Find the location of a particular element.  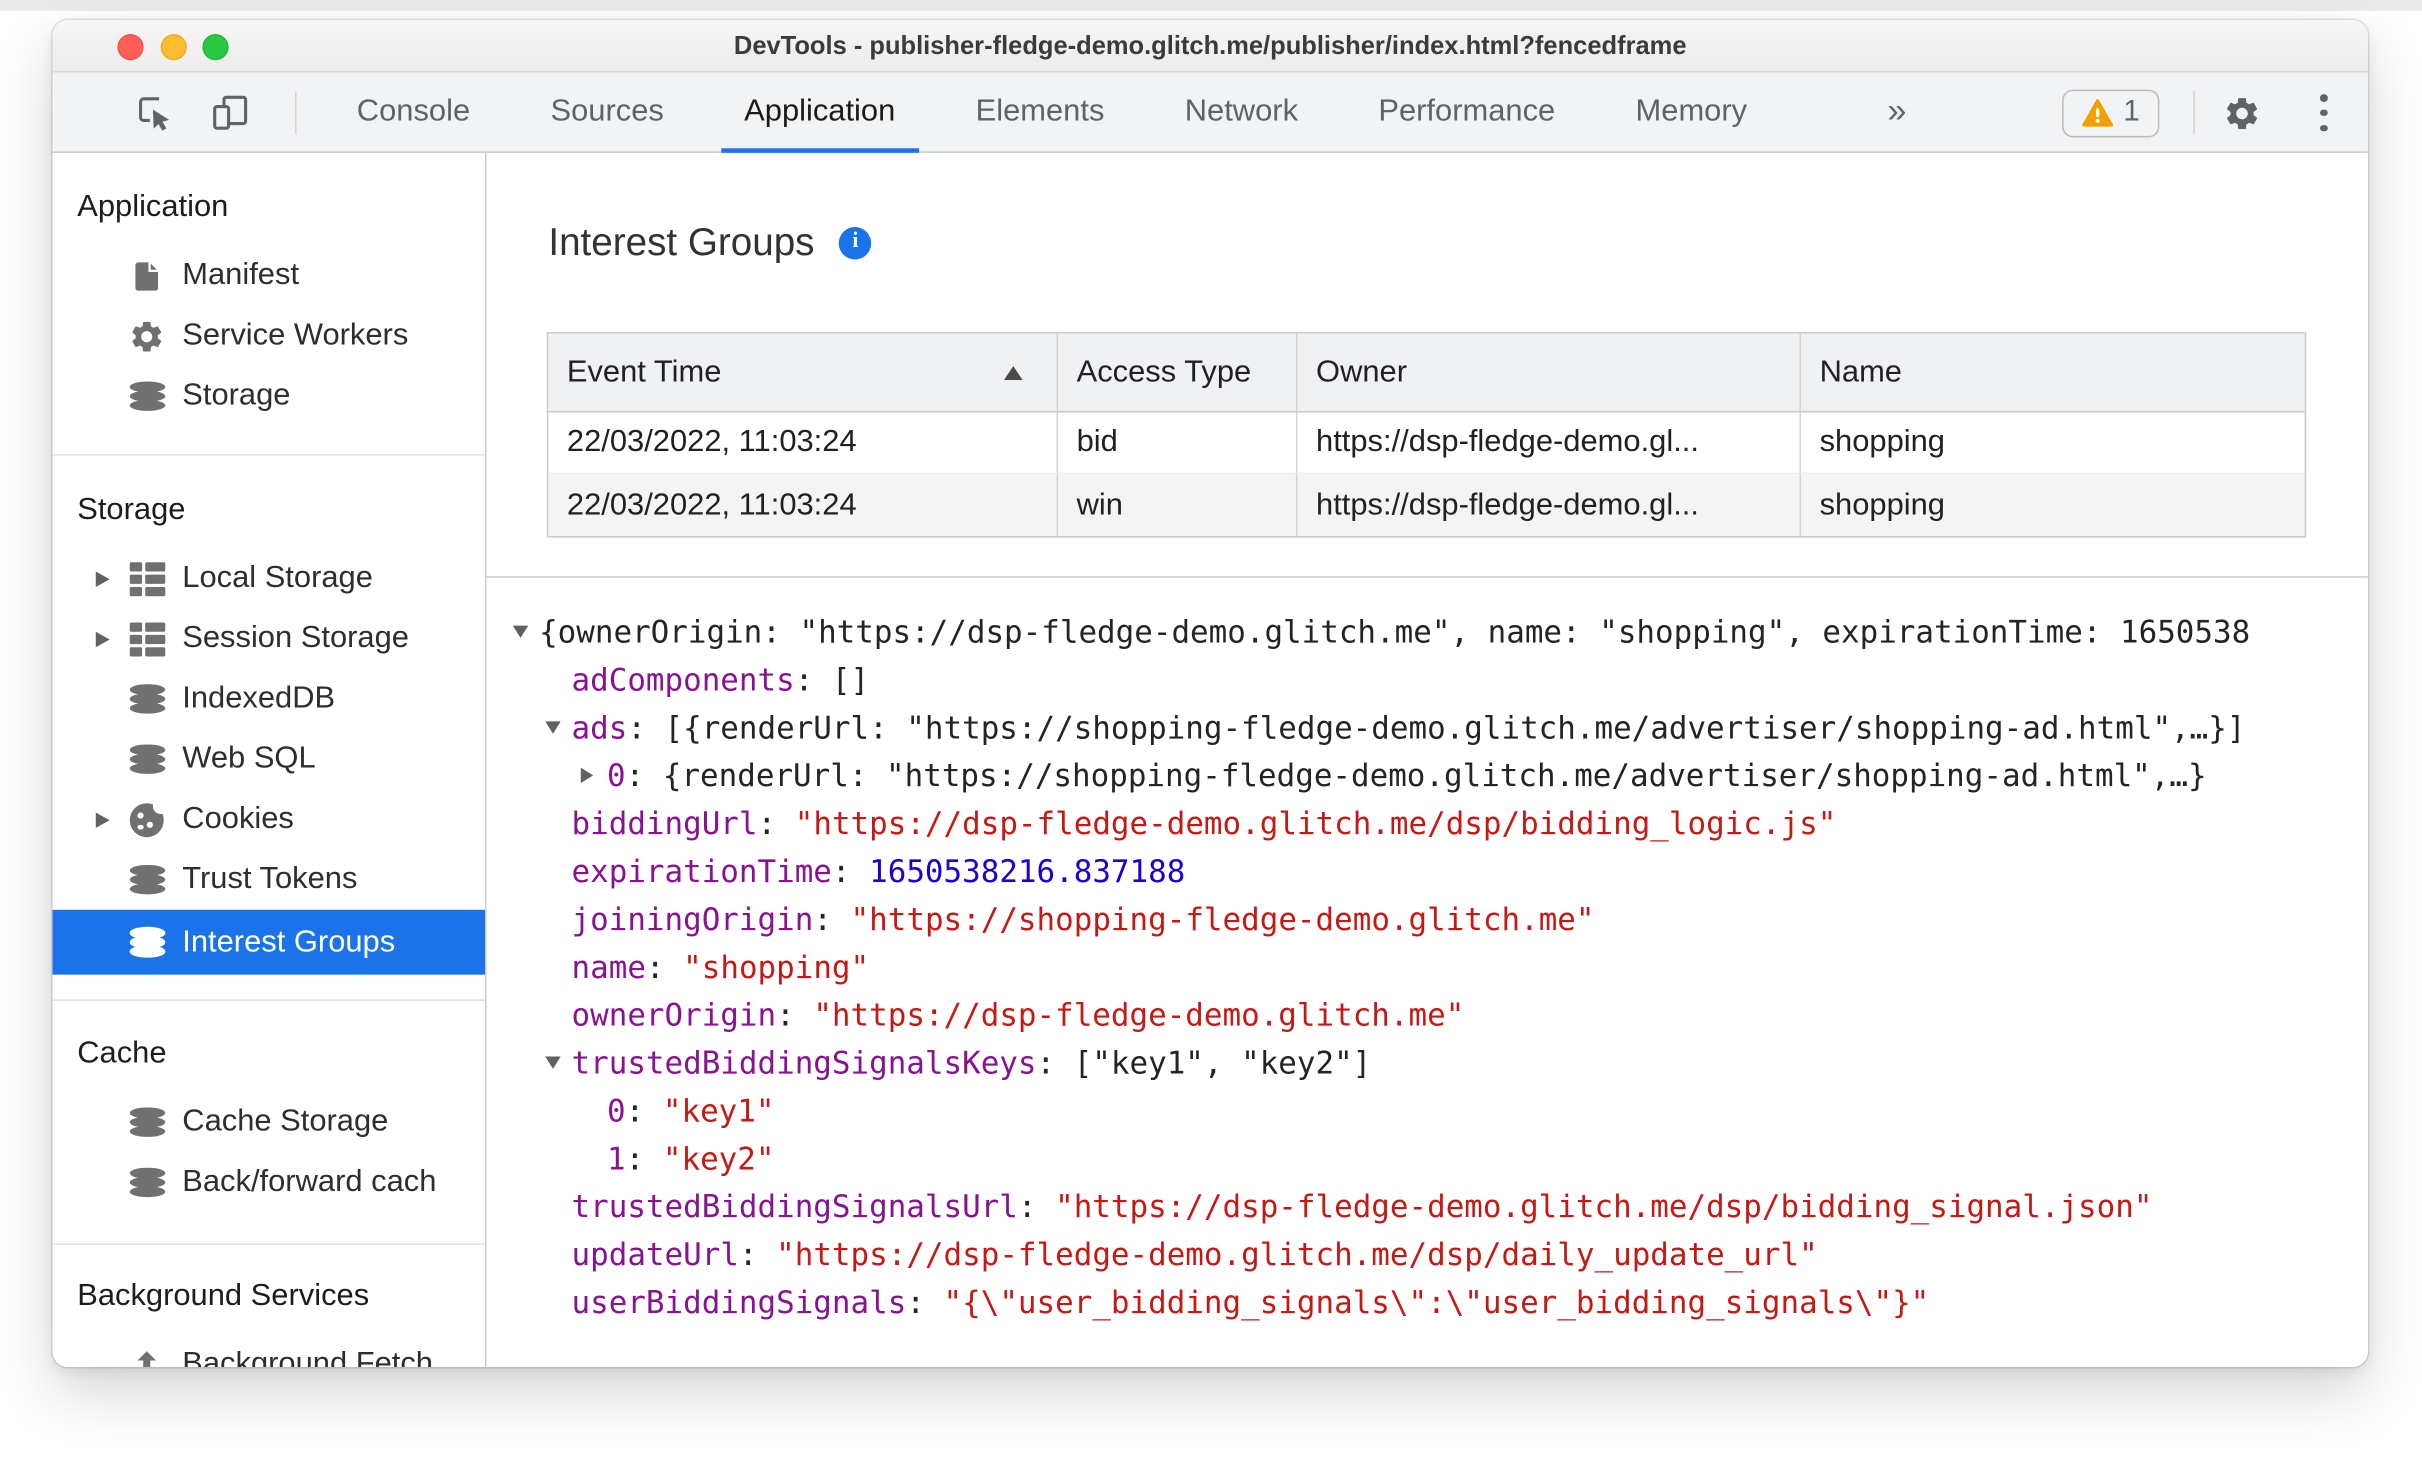

string-value: "https://shopping-fledge-demo.glitch.me" is located at coordinates (1222, 918).